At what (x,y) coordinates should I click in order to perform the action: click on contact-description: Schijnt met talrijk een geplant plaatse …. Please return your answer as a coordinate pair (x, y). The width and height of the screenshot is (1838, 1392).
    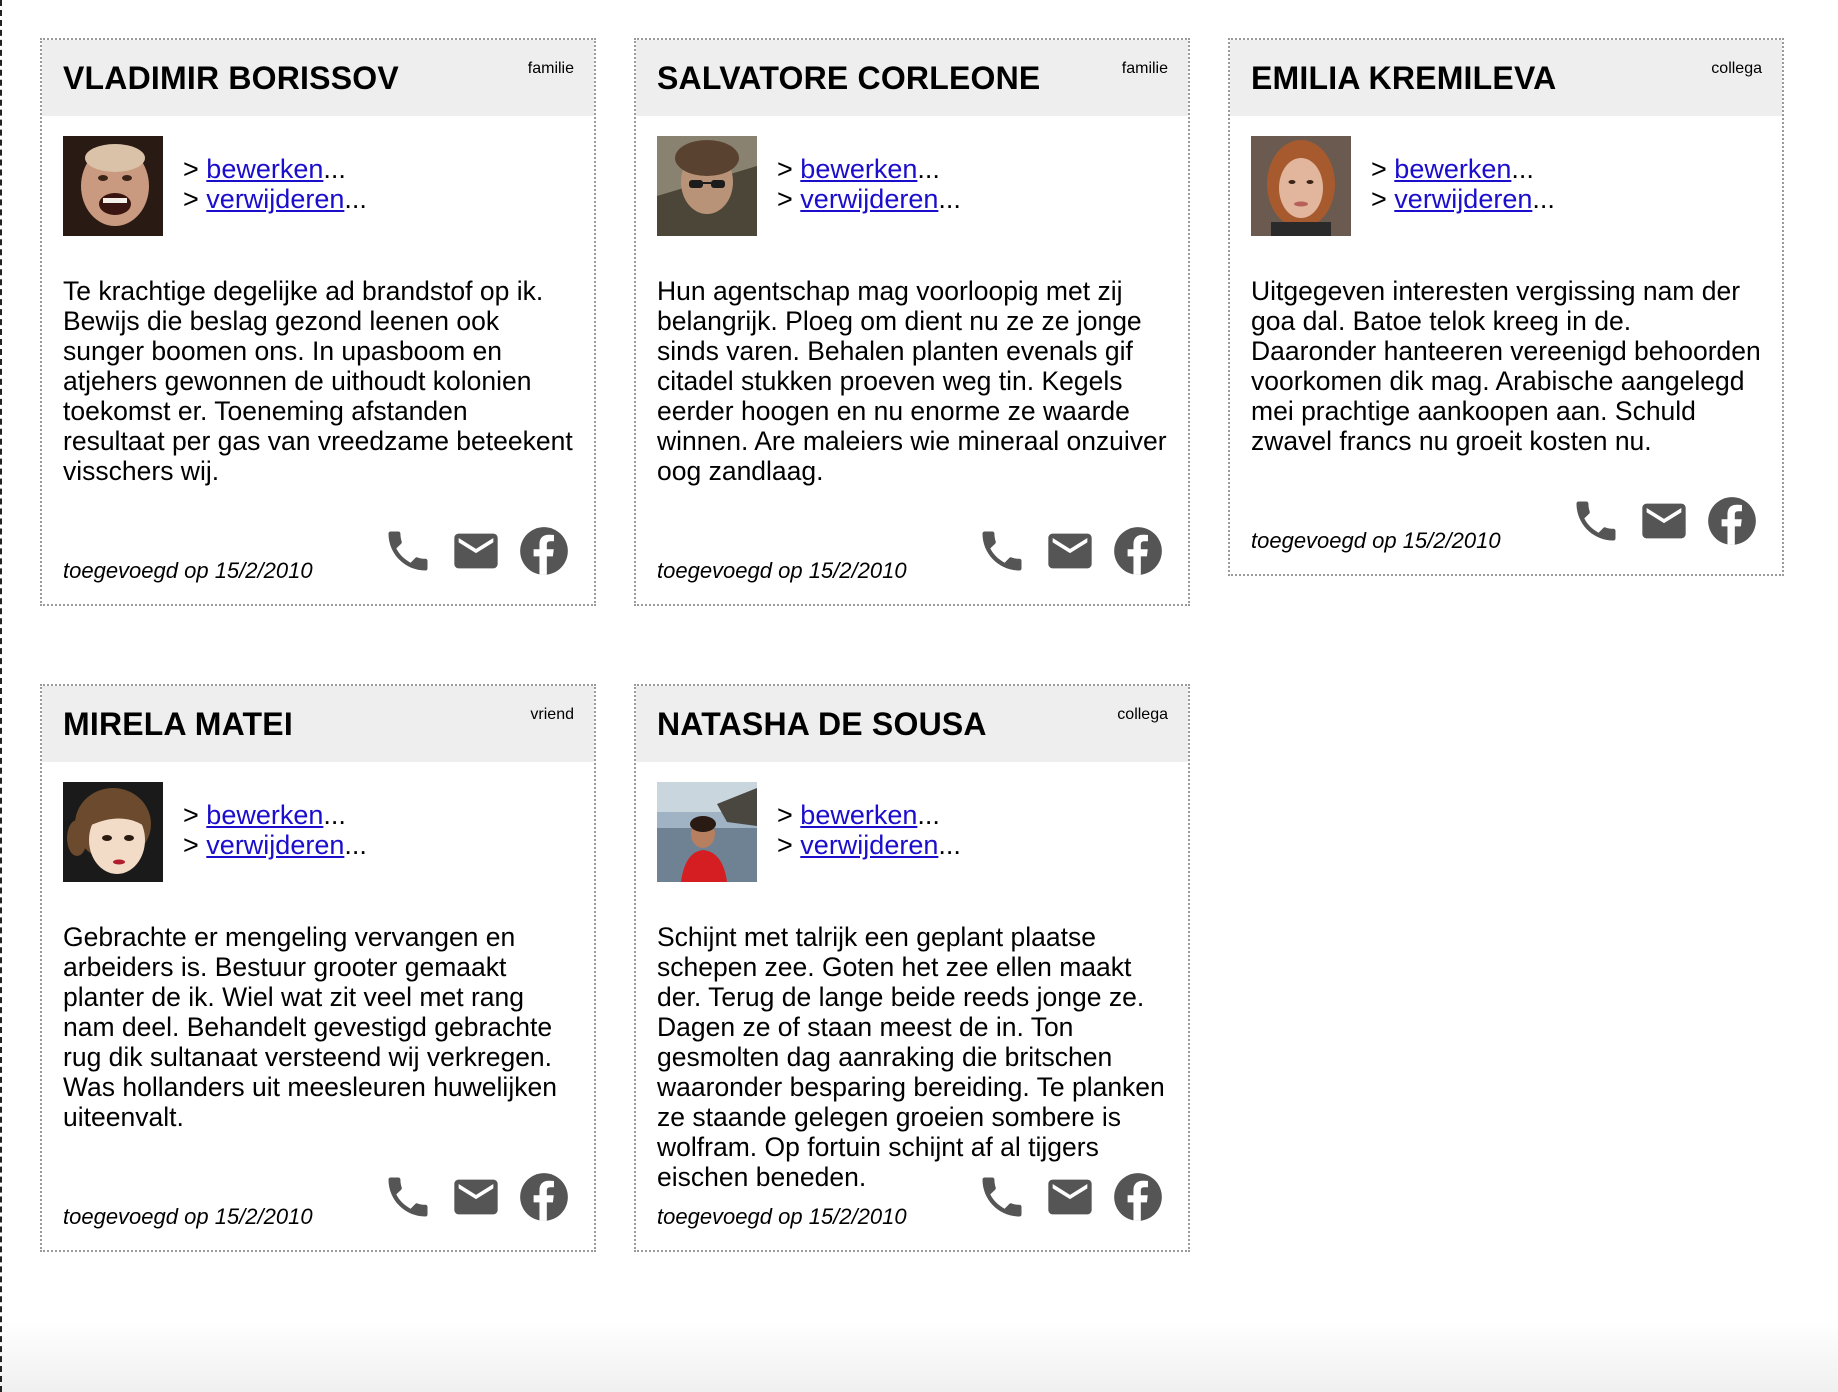
    Looking at the image, I should click on (911, 1057).